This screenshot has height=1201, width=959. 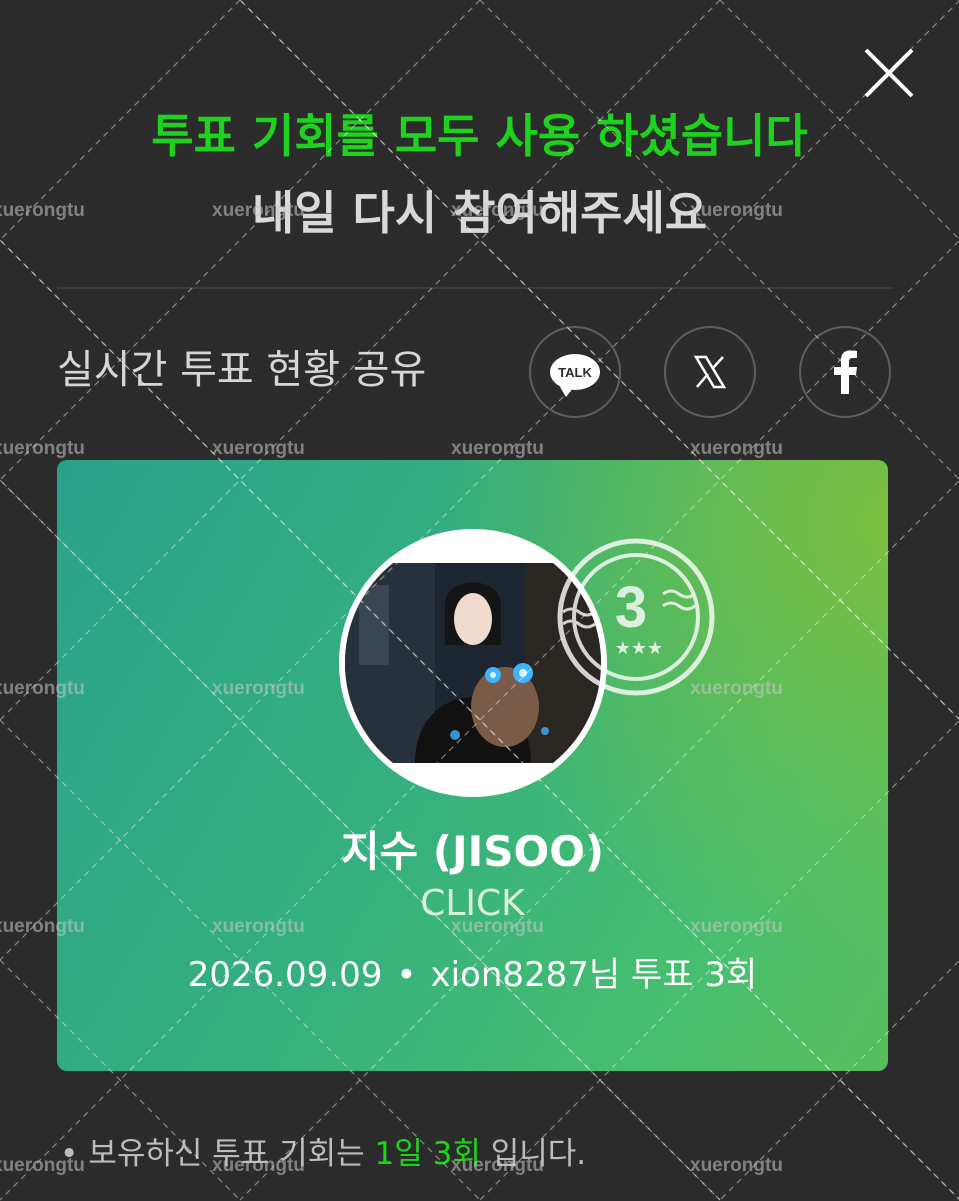 I want to click on notice-prefix: 보유하신 투표 기회는, so click(x=231, y=1154).